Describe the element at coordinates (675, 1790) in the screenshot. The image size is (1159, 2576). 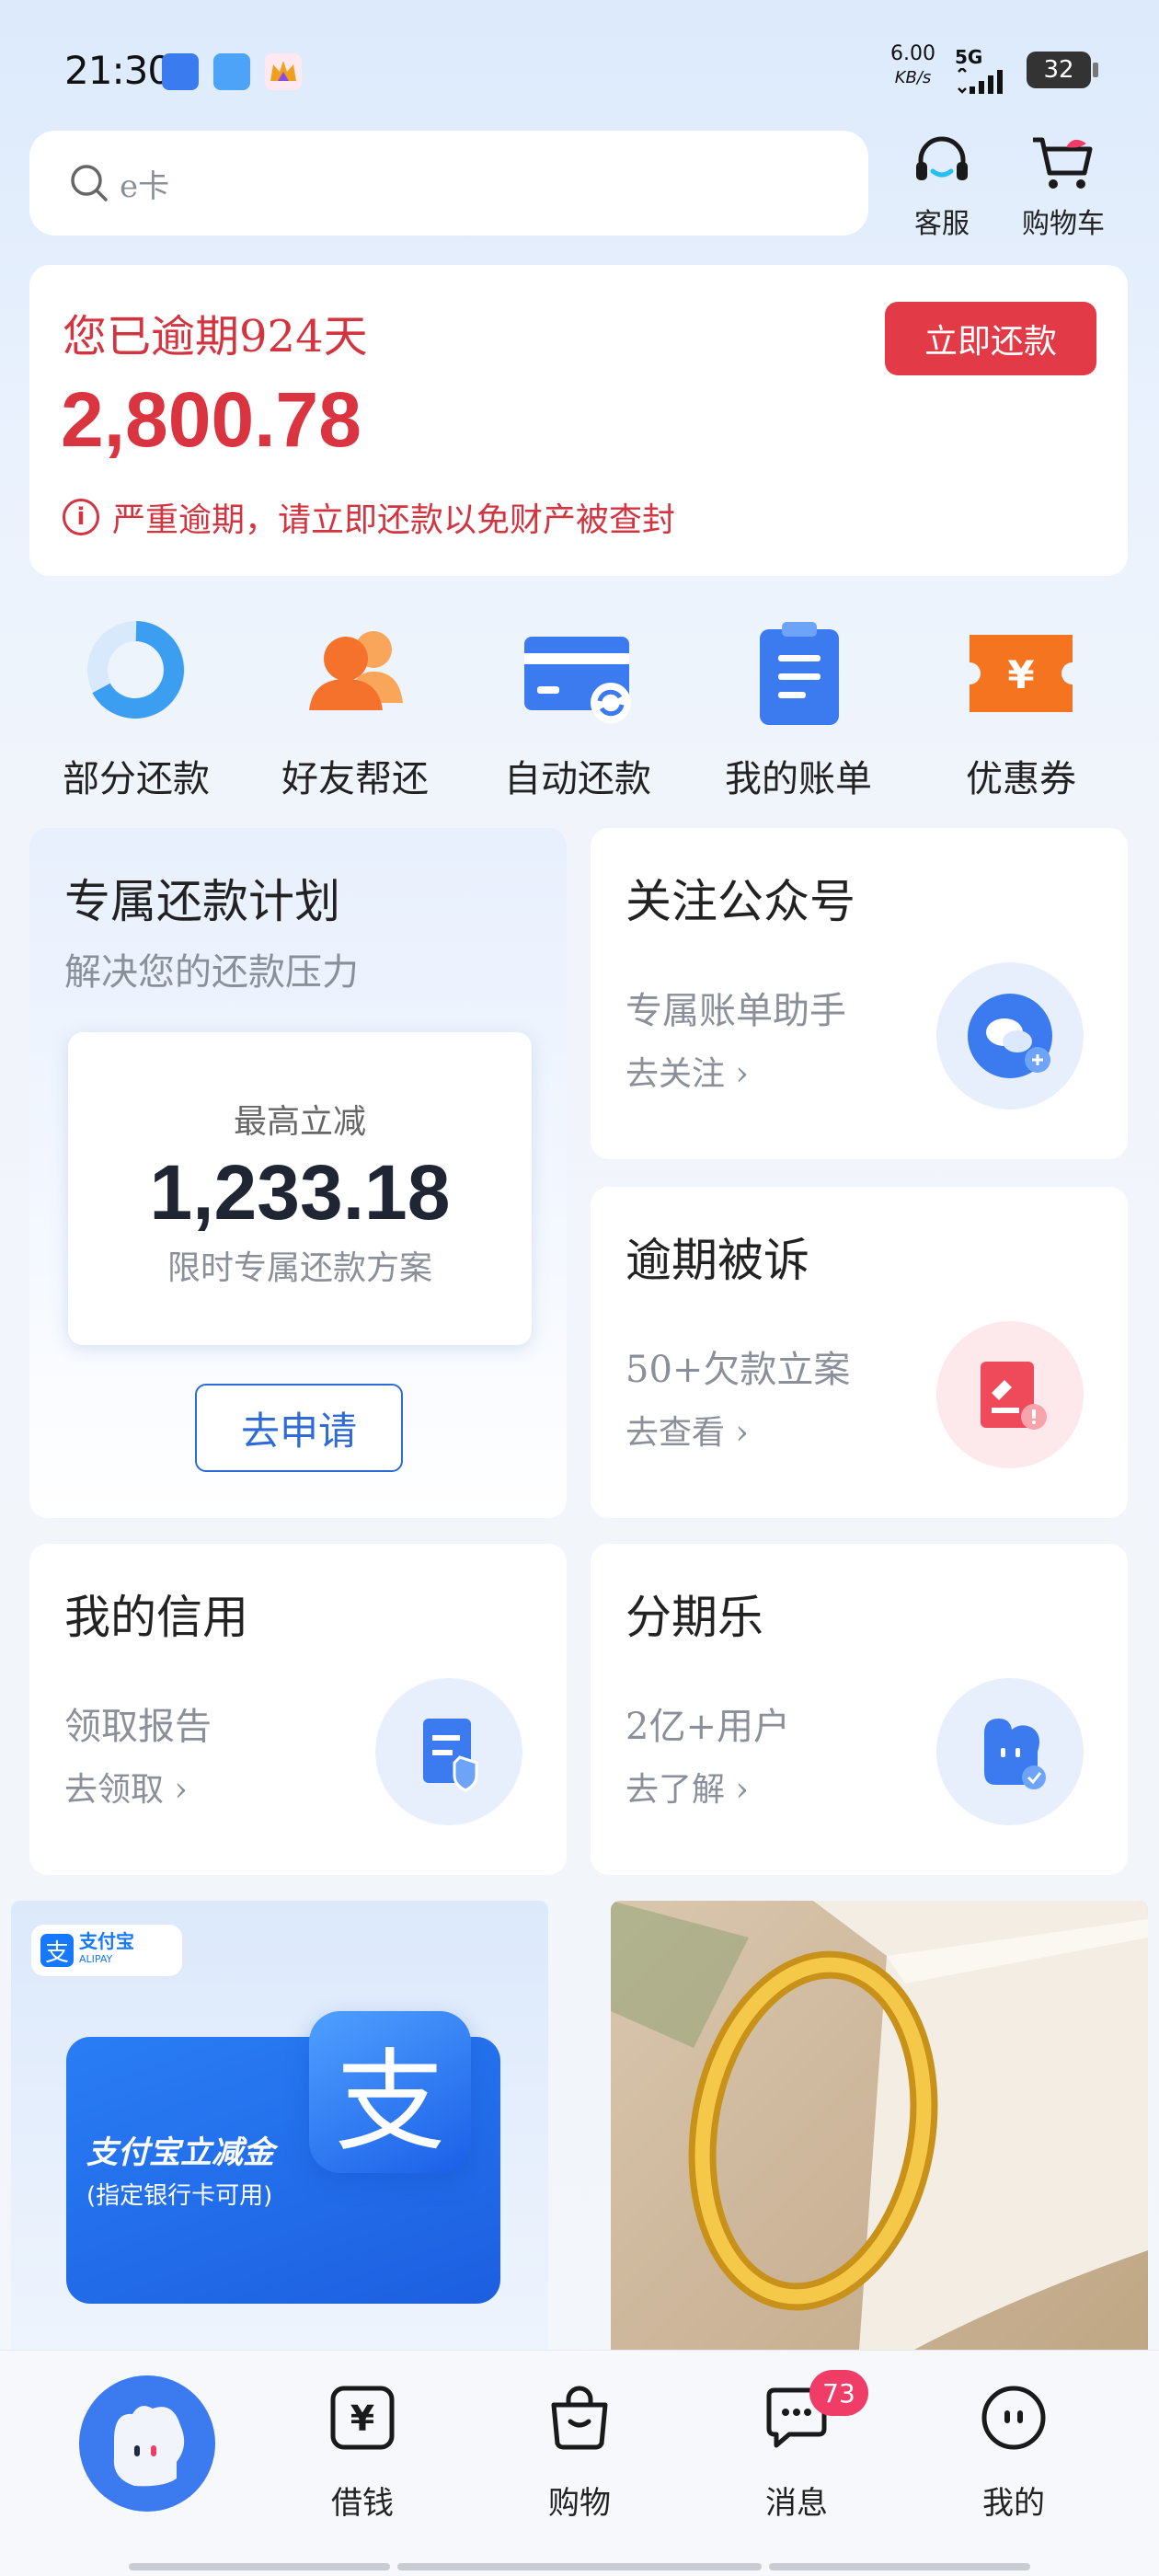
I see `installment-link-text: 去了解` at that location.